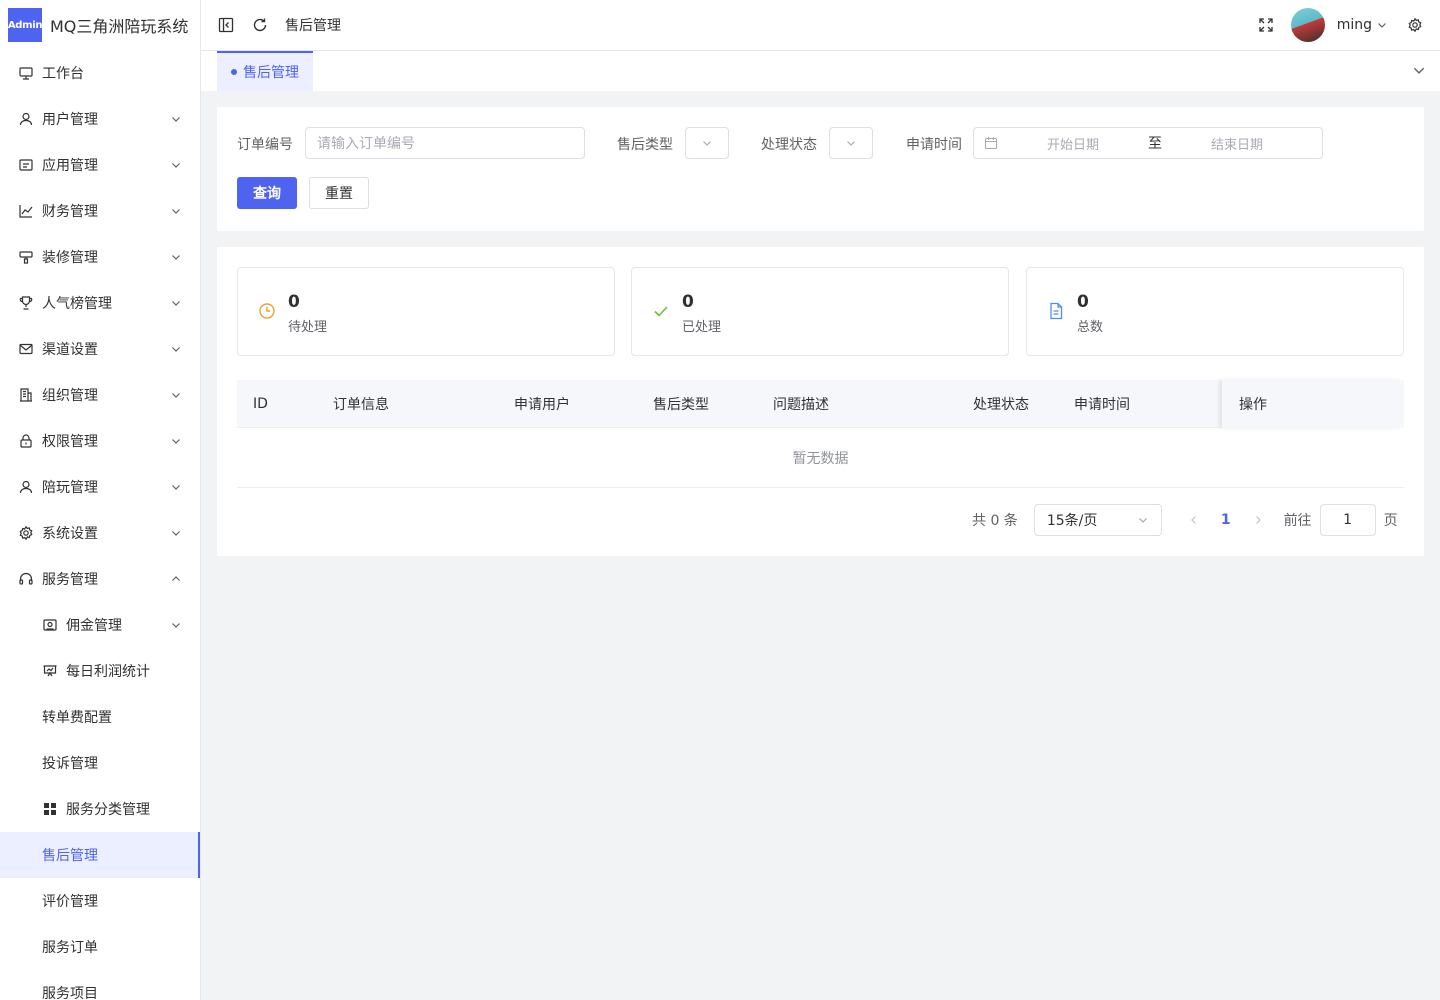  I want to click on sidebar-item-label: 人气榜管理, so click(77, 304).